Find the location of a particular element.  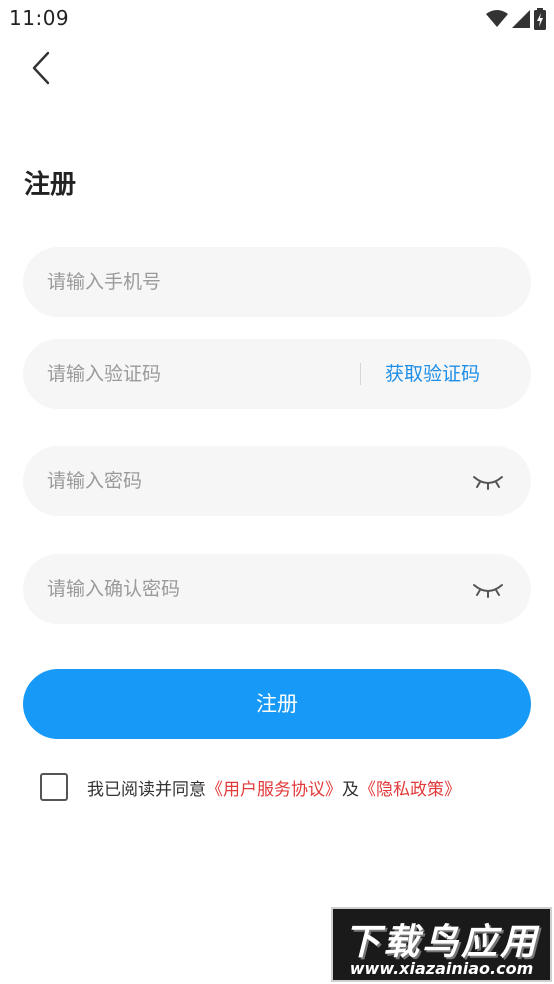

password-field is located at coordinates (277, 481).